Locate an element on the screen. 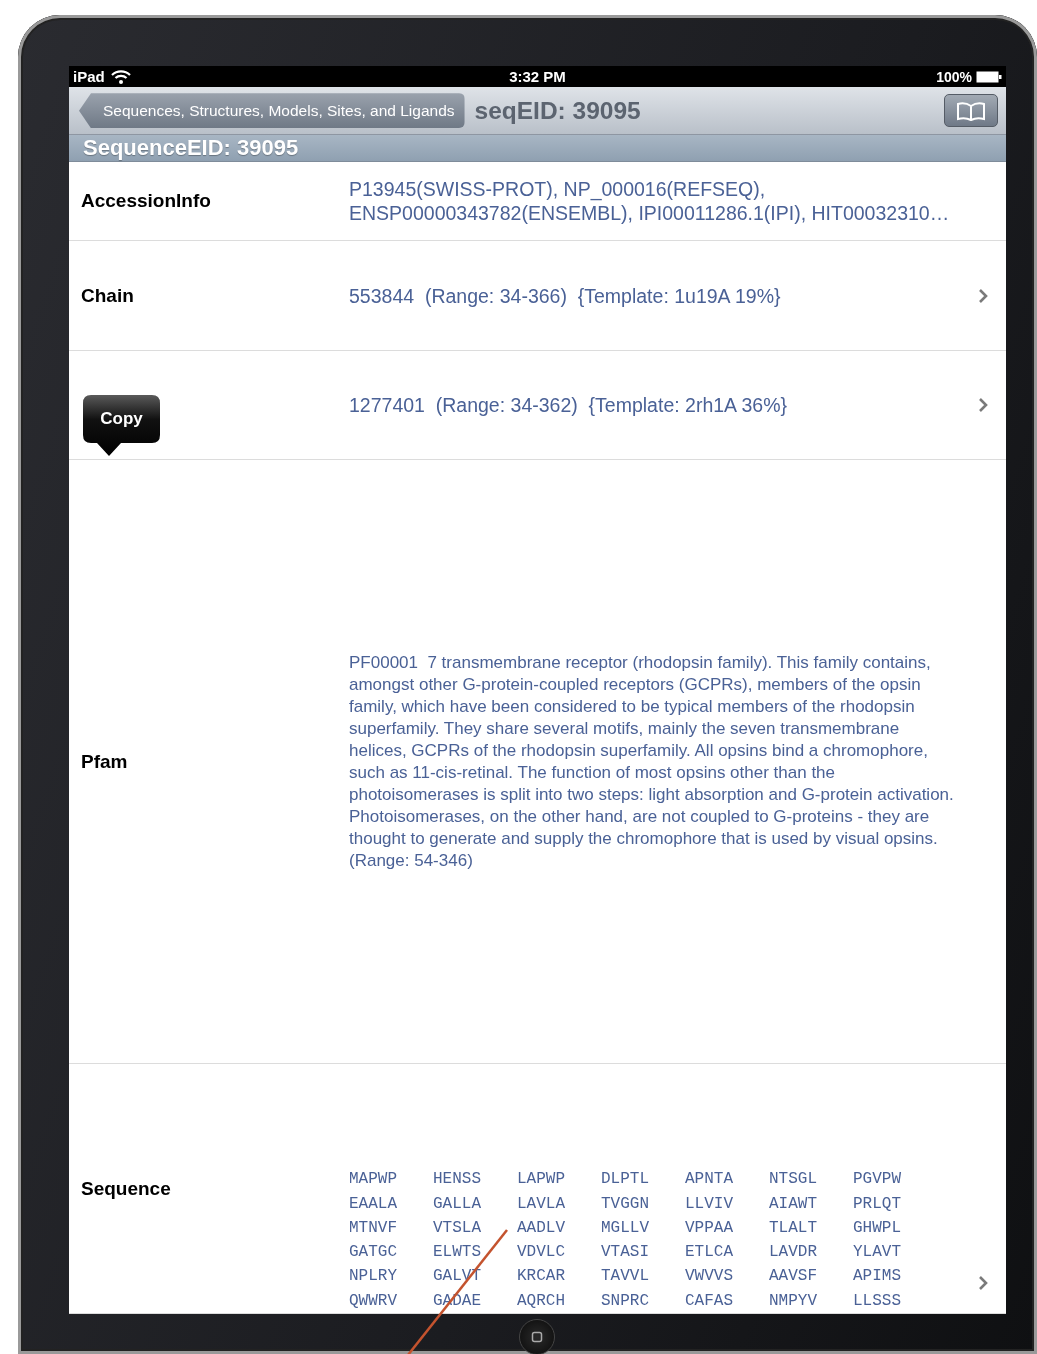 The height and width of the screenshot is (1354, 1037). square-icon is located at coordinates (537, 1337).